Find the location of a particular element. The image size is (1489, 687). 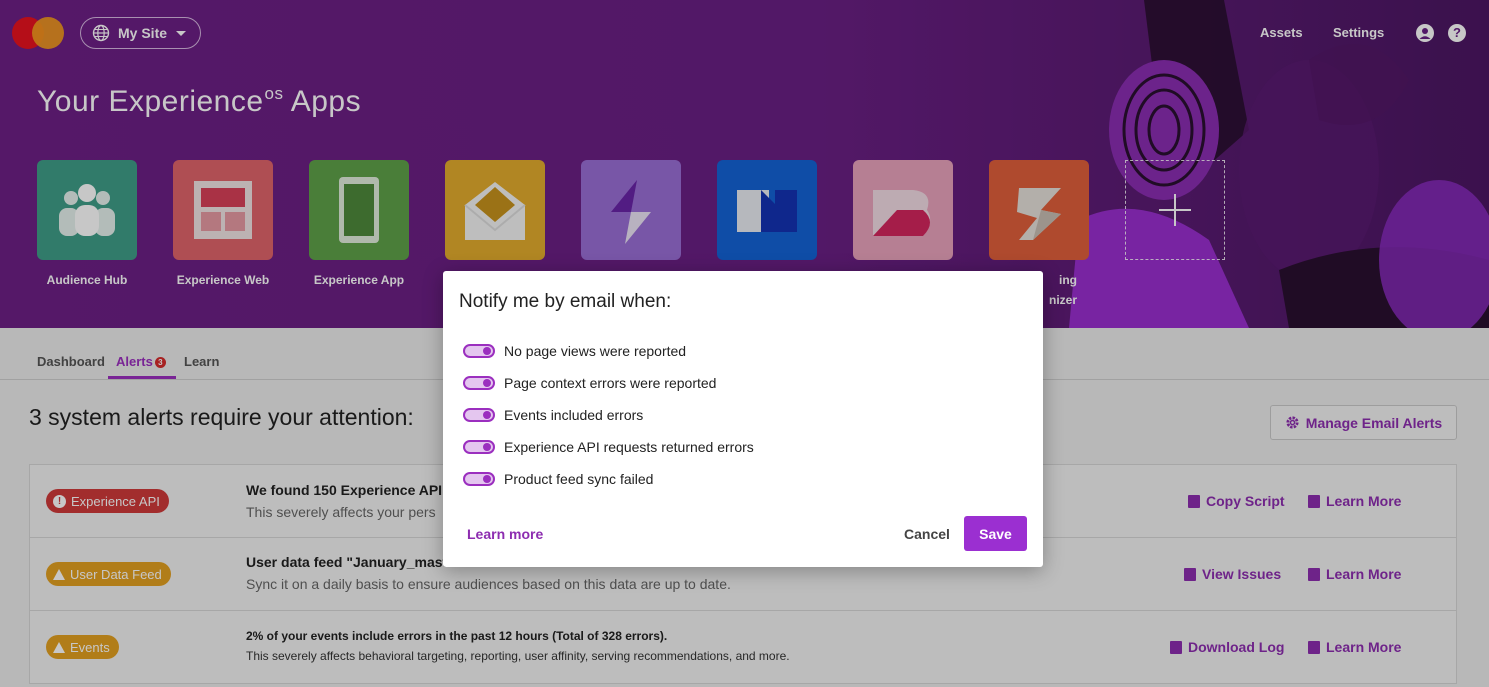

save-button: Save is located at coordinates (995, 533).